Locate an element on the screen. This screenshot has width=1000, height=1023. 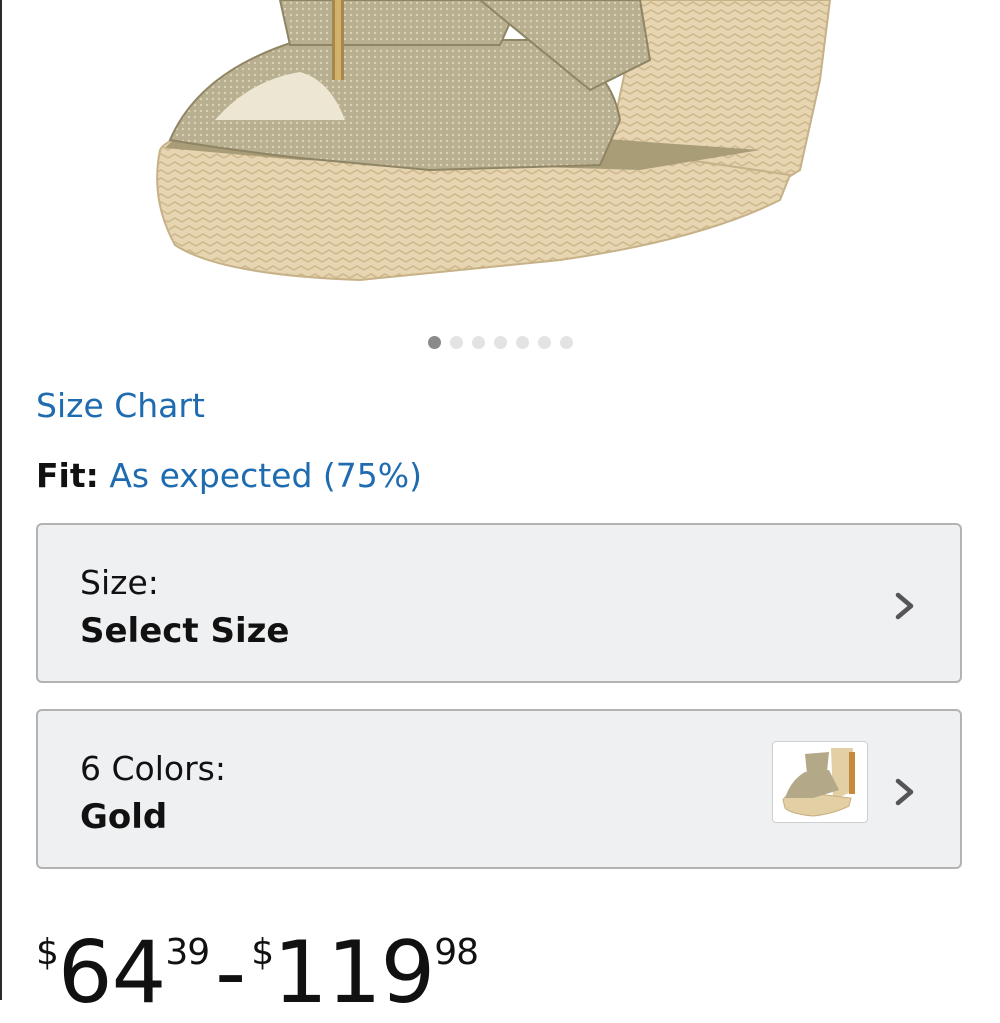
price-high-dollars: 119 is located at coordinates (354, 973).